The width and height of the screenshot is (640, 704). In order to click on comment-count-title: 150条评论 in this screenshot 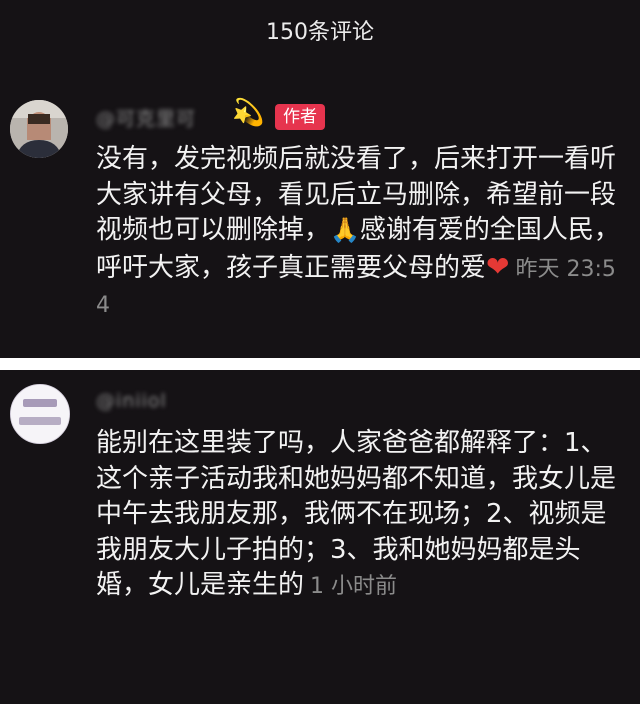, I will do `click(320, 32)`.